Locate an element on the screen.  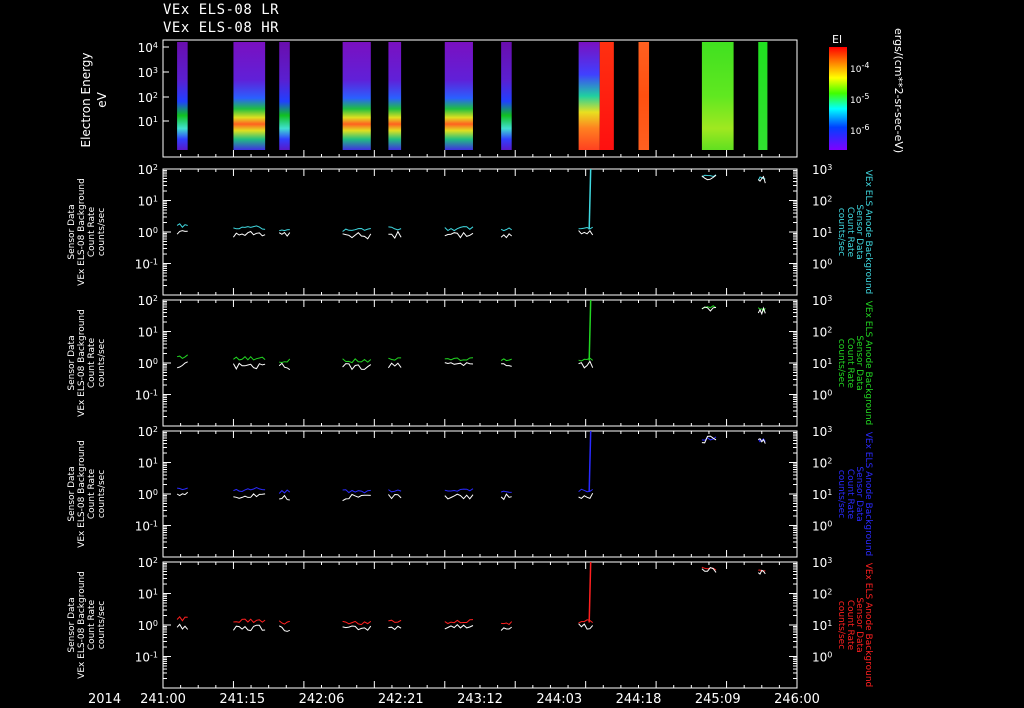
right-ytick-label: 101 is located at coordinates (822, 233).